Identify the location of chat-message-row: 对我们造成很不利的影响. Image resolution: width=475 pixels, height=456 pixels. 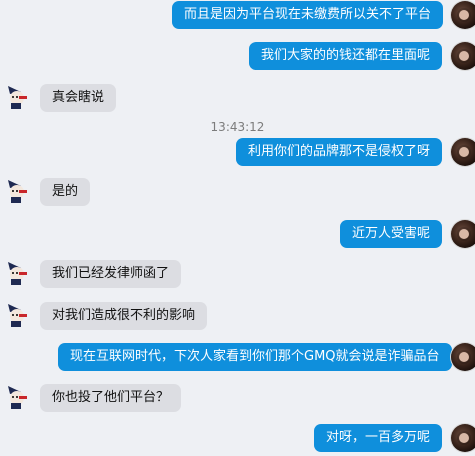
(237, 316).